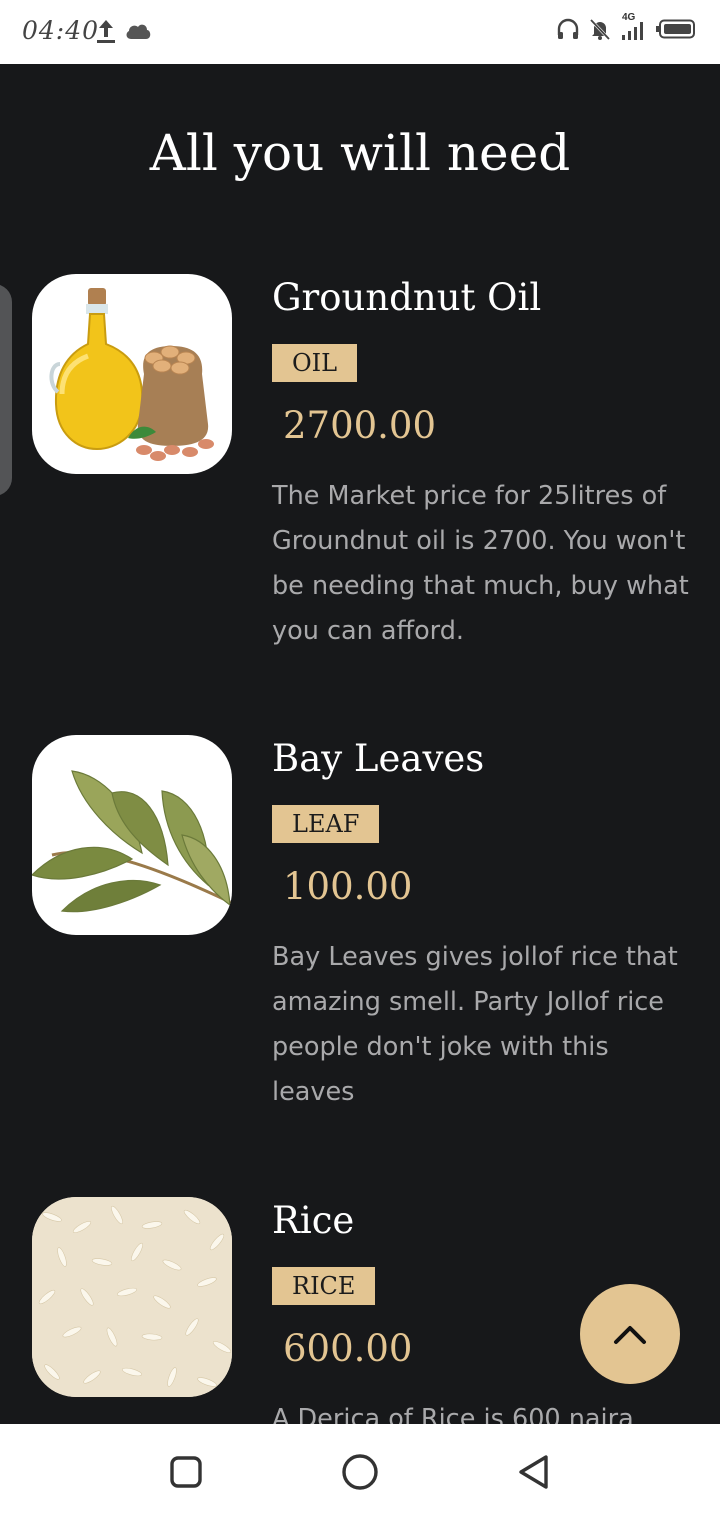 The width and height of the screenshot is (720, 1520). I want to click on item-image-groundnut-oil, so click(132, 374).